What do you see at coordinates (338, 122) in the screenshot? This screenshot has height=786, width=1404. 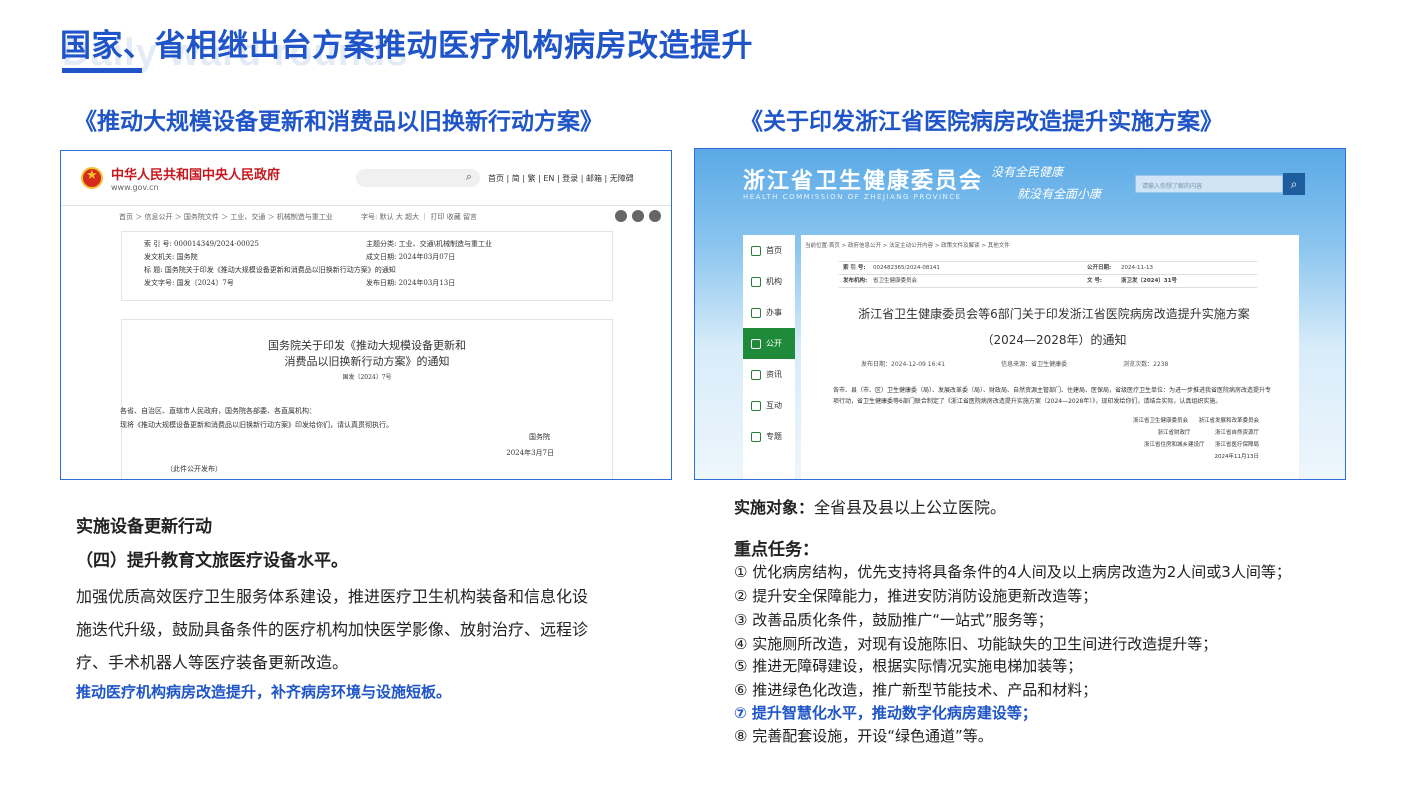 I see `left-heading: 《推动大规模设备更新和消费品以旧换新行动方案》` at bounding box center [338, 122].